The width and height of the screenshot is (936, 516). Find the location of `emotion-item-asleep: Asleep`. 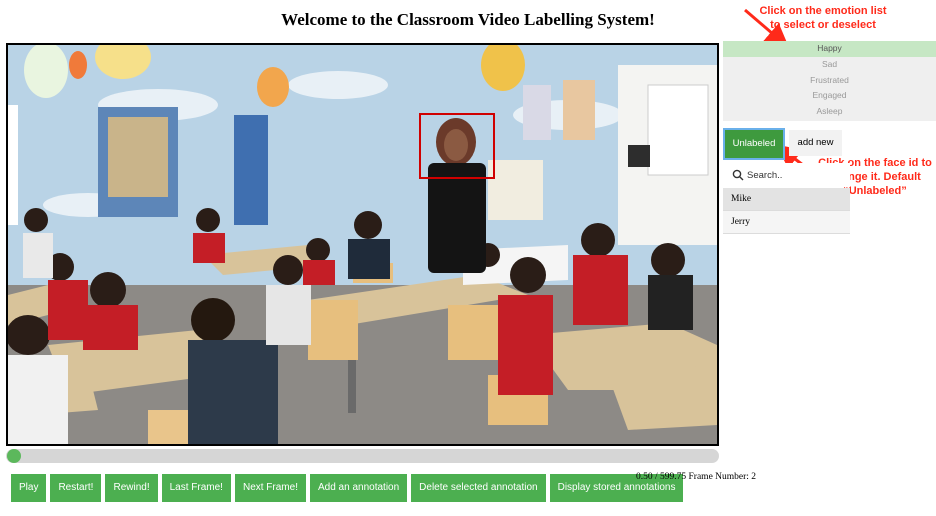

emotion-item-asleep: Asleep is located at coordinates (829, 112).